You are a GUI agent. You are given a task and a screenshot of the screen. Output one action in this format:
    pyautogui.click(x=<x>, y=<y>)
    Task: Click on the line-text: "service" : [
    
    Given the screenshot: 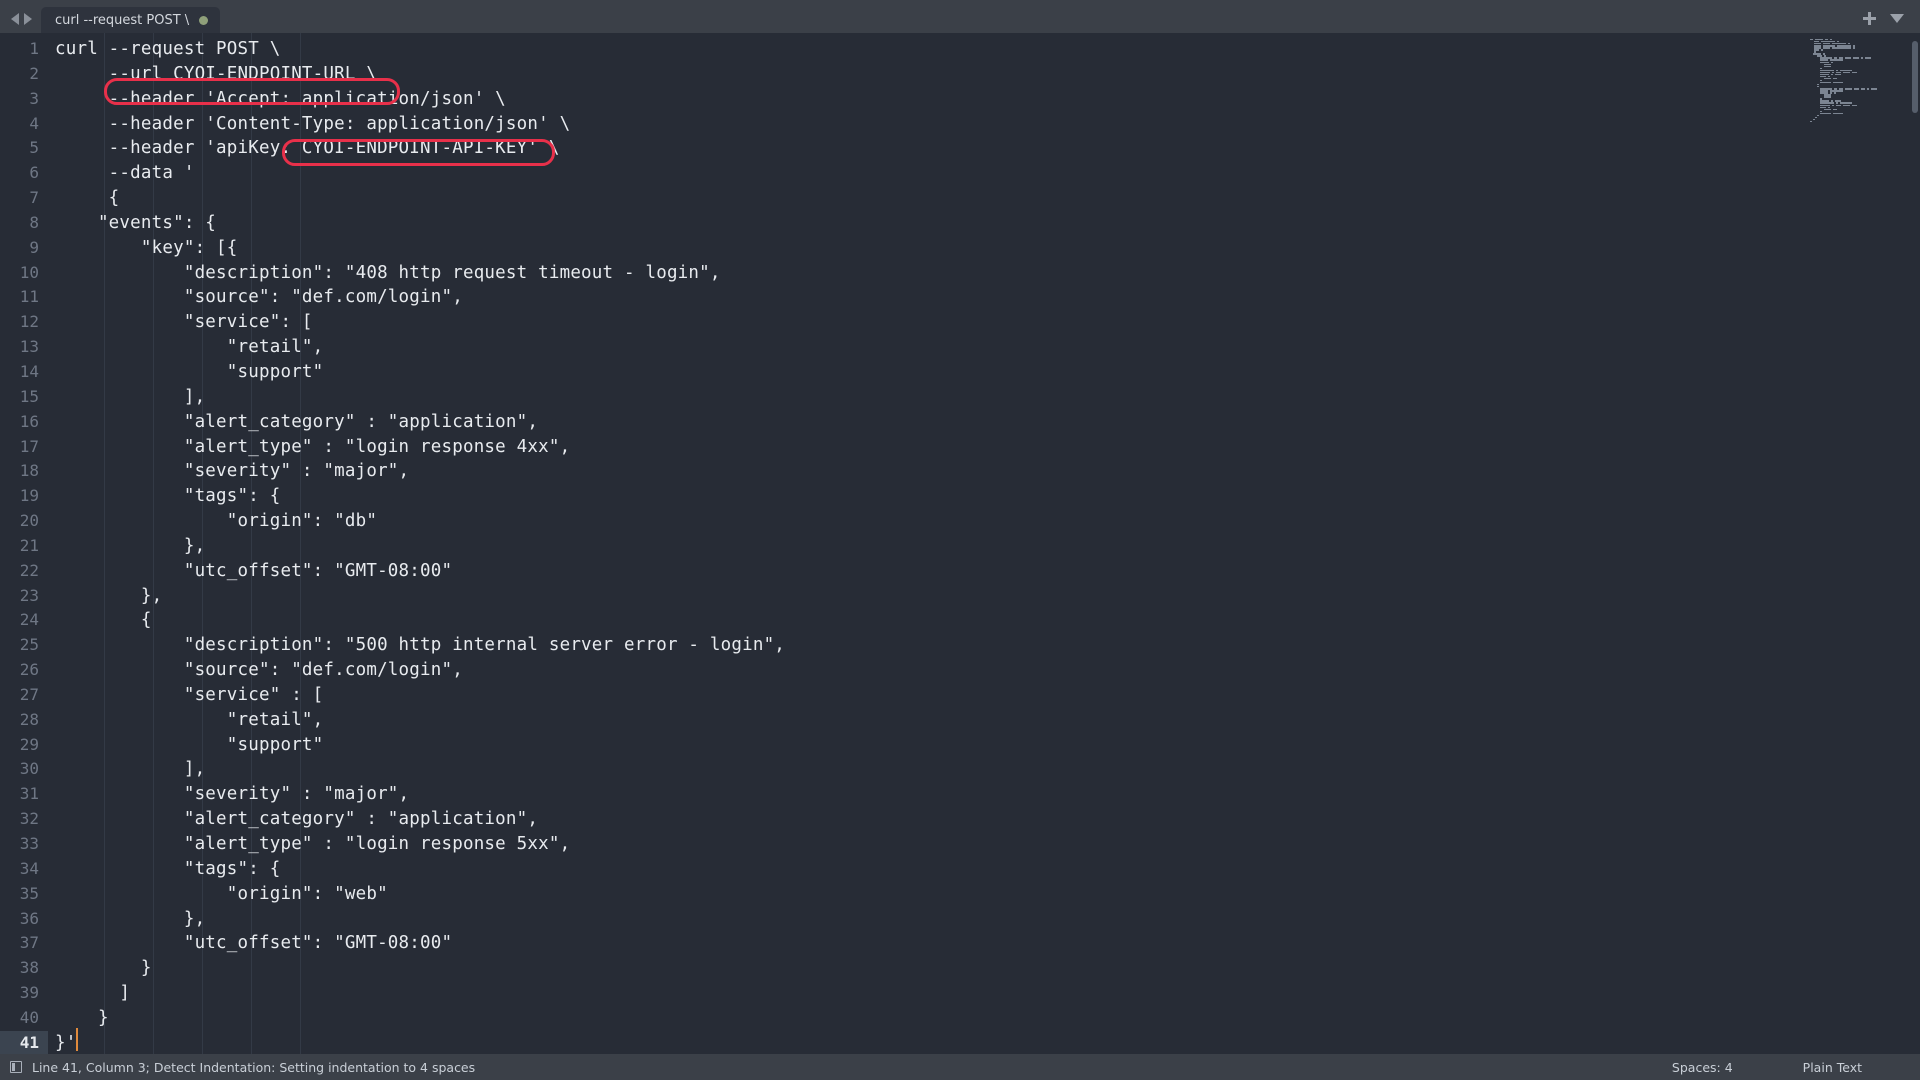 What is the action you would take?
    pyautogui.click(x=189, y=694)
    